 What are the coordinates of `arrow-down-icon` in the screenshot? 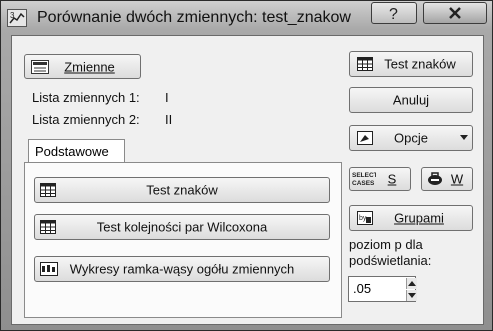 It's located at (412, 295).